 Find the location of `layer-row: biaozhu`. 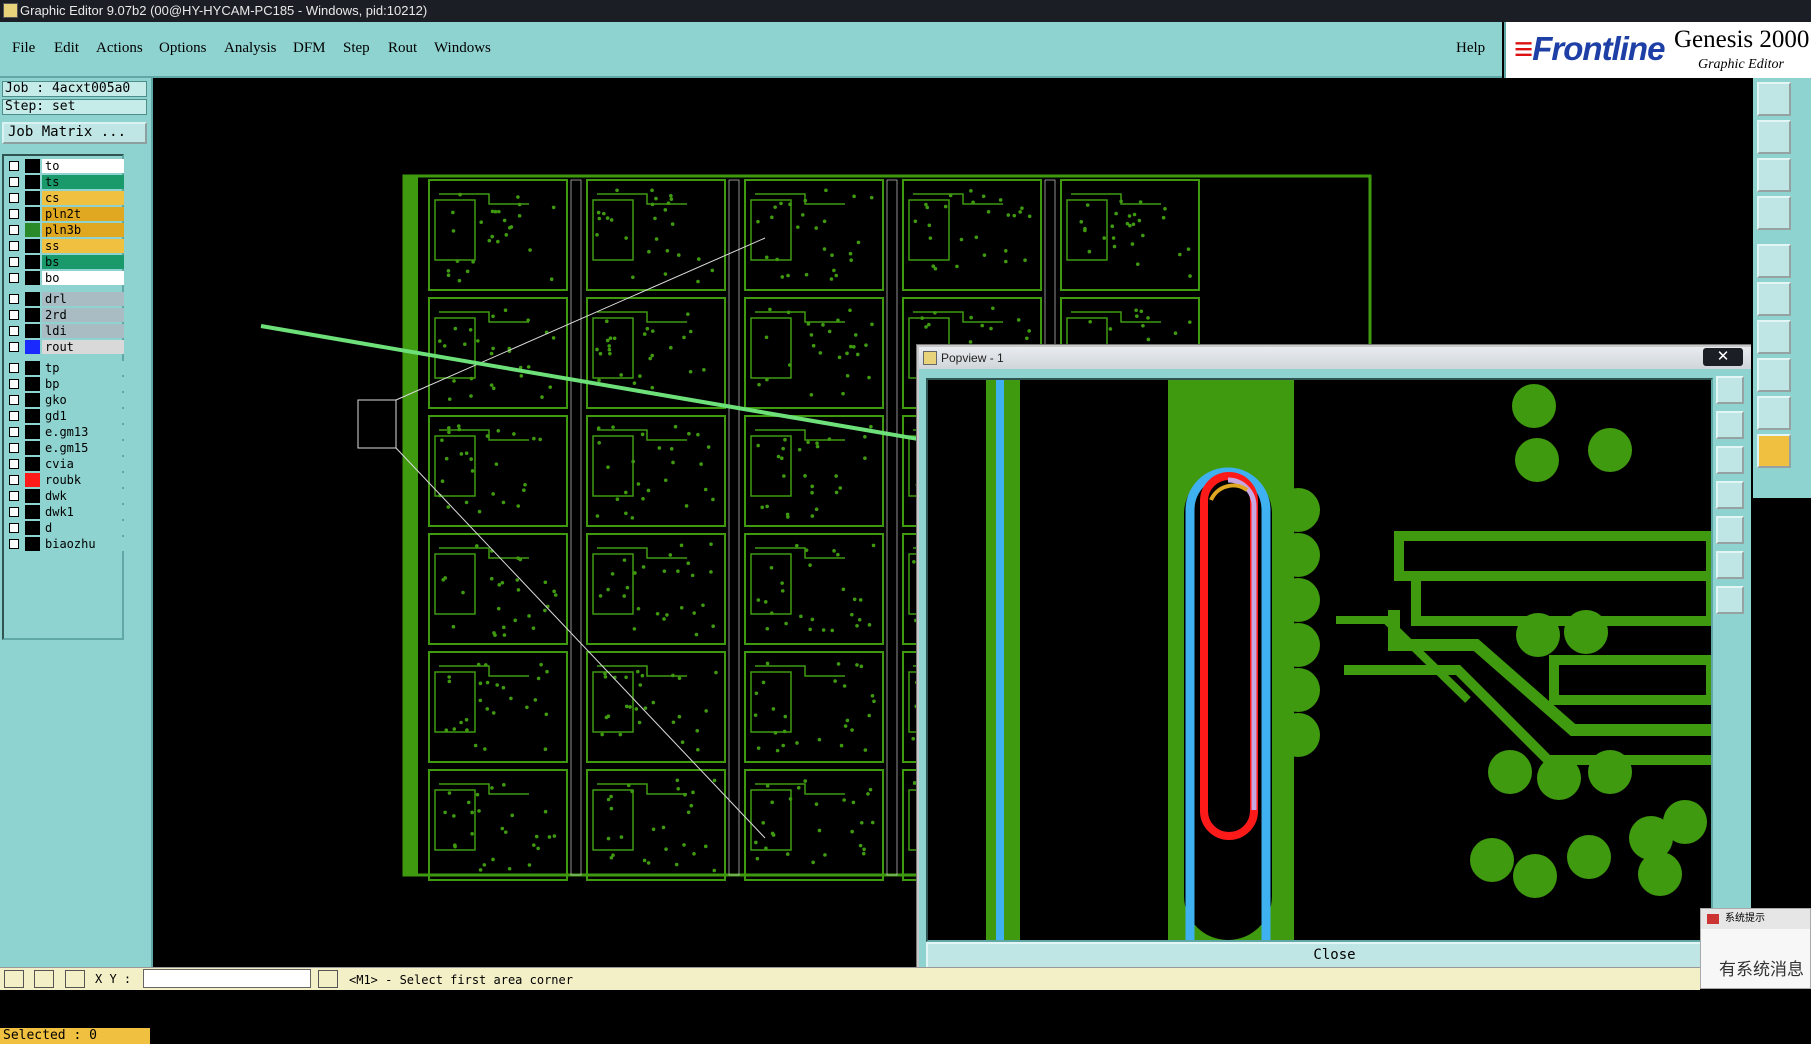

layer-row: biaozhu is located at coordinates (65, 544).